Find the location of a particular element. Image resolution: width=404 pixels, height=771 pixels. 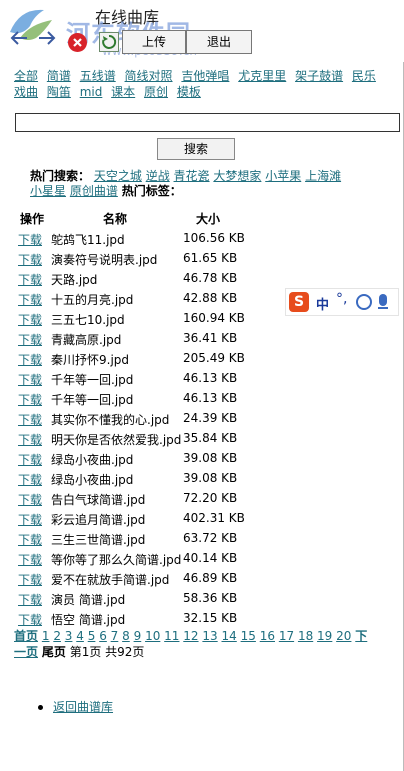

category-link: 模板 is located at coordinates (189, 92).